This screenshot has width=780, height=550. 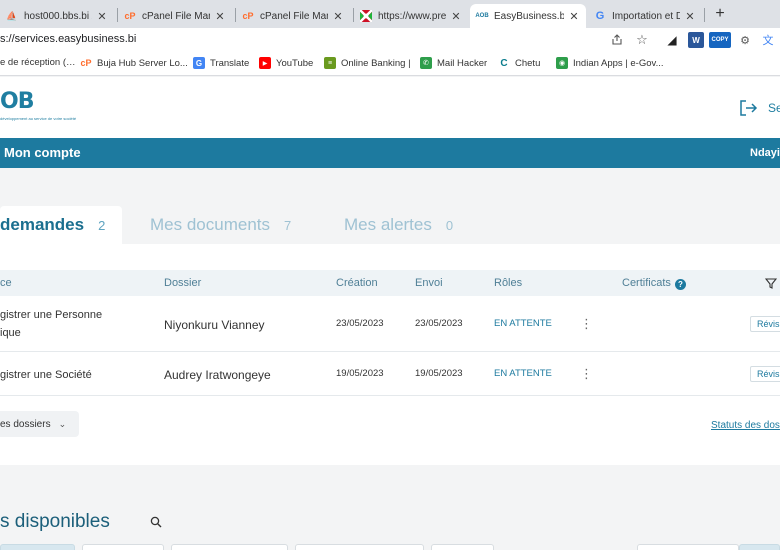 What do you see at coordinates (680, 284) in the screenshot?
I see `help-icon: ?` at bounding box center [680, 284].